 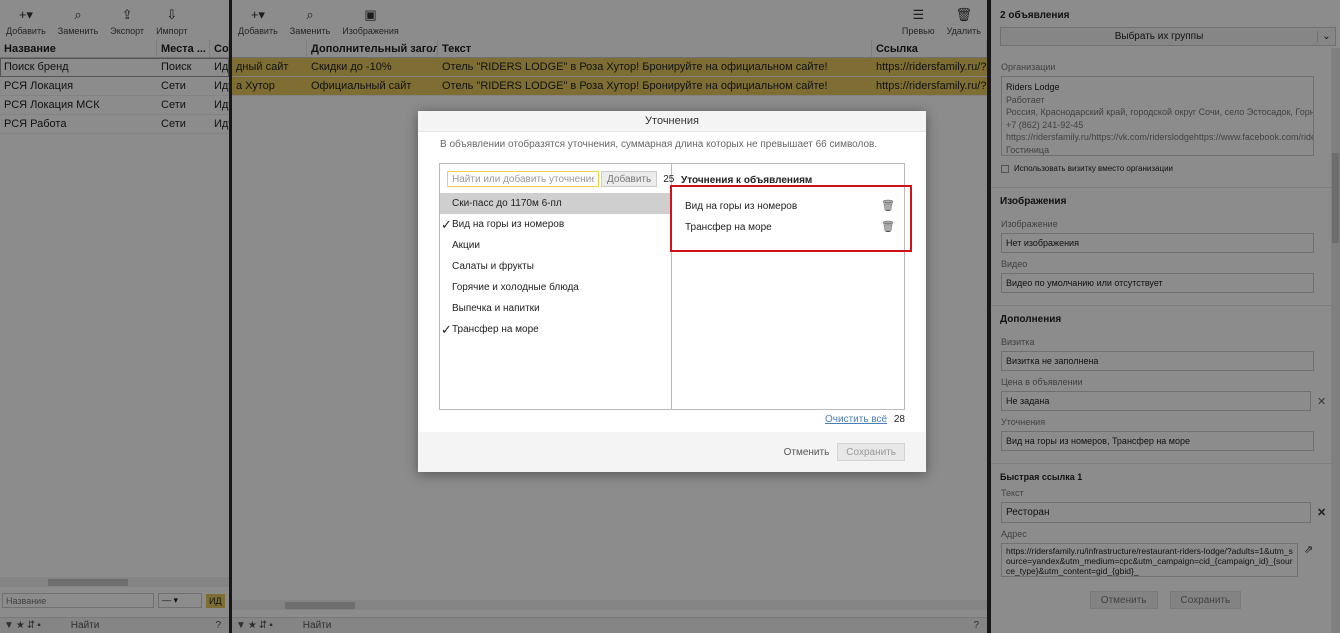 I want to click on refinement-search-input, so click(x=523, y=179).